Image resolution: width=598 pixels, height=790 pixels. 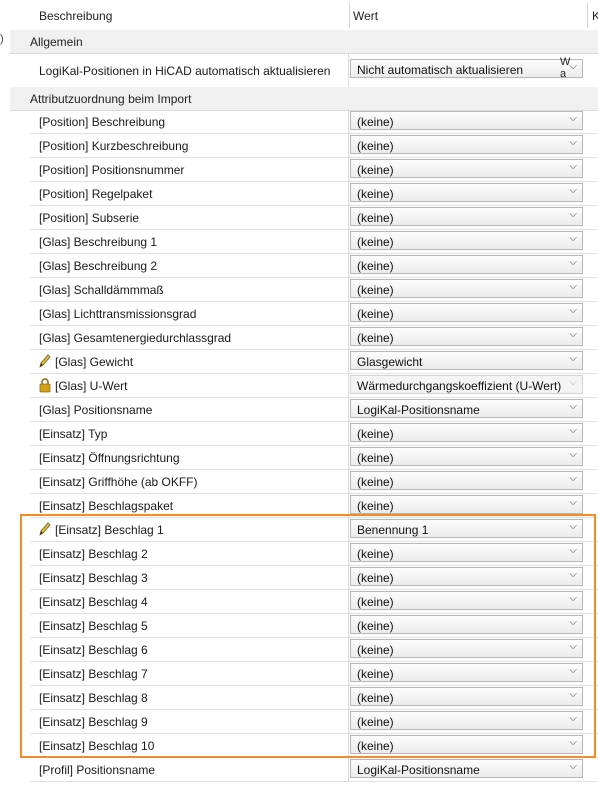 What do you see at coordinates (314, 673) in the screenshot?
I see `attribute-row: [Einsatz] Beschlag 7 (keine) ⌵` at bounding box center [314, 673].